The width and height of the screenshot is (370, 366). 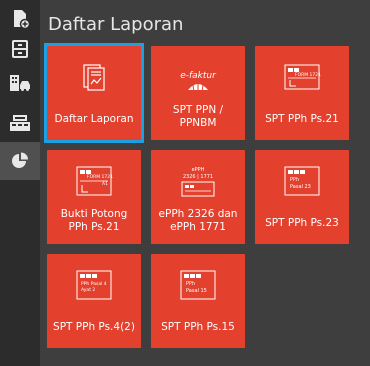 I want to click on archive-cabinet-icon, so click(x=20, y=49).